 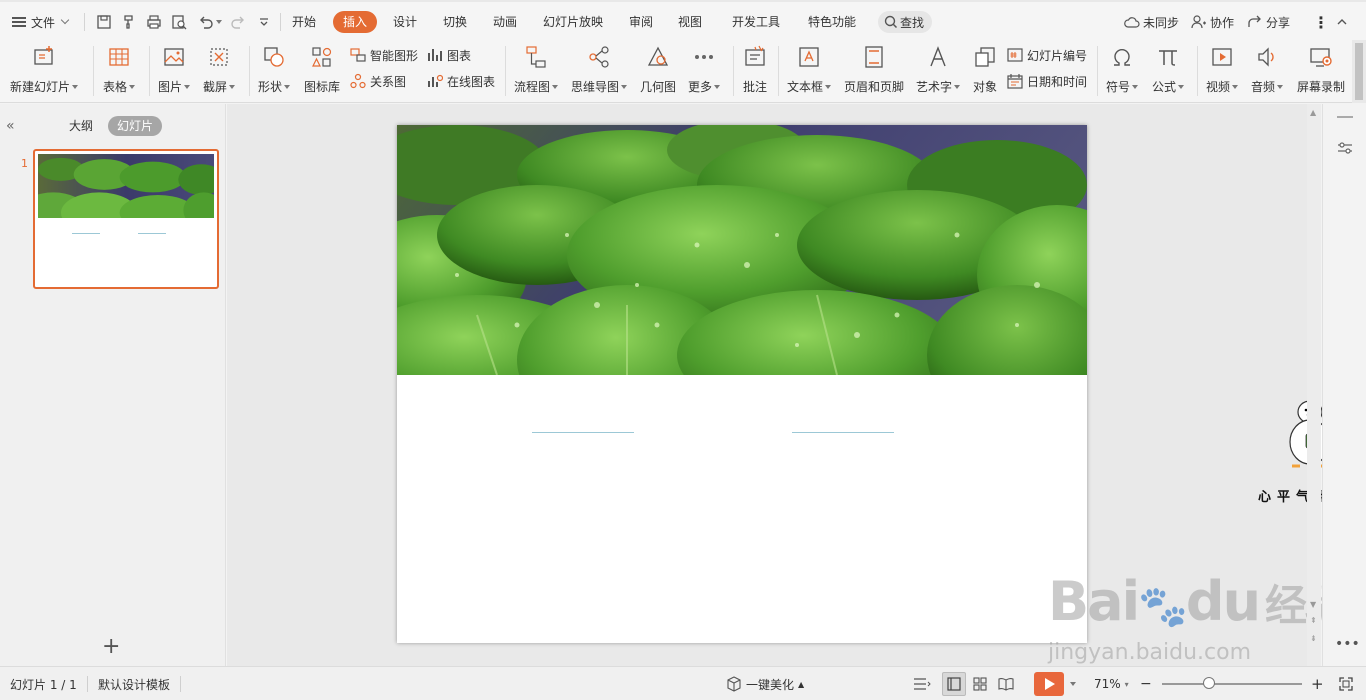 I want to click on chart-icon, so click(x=435, y=55).